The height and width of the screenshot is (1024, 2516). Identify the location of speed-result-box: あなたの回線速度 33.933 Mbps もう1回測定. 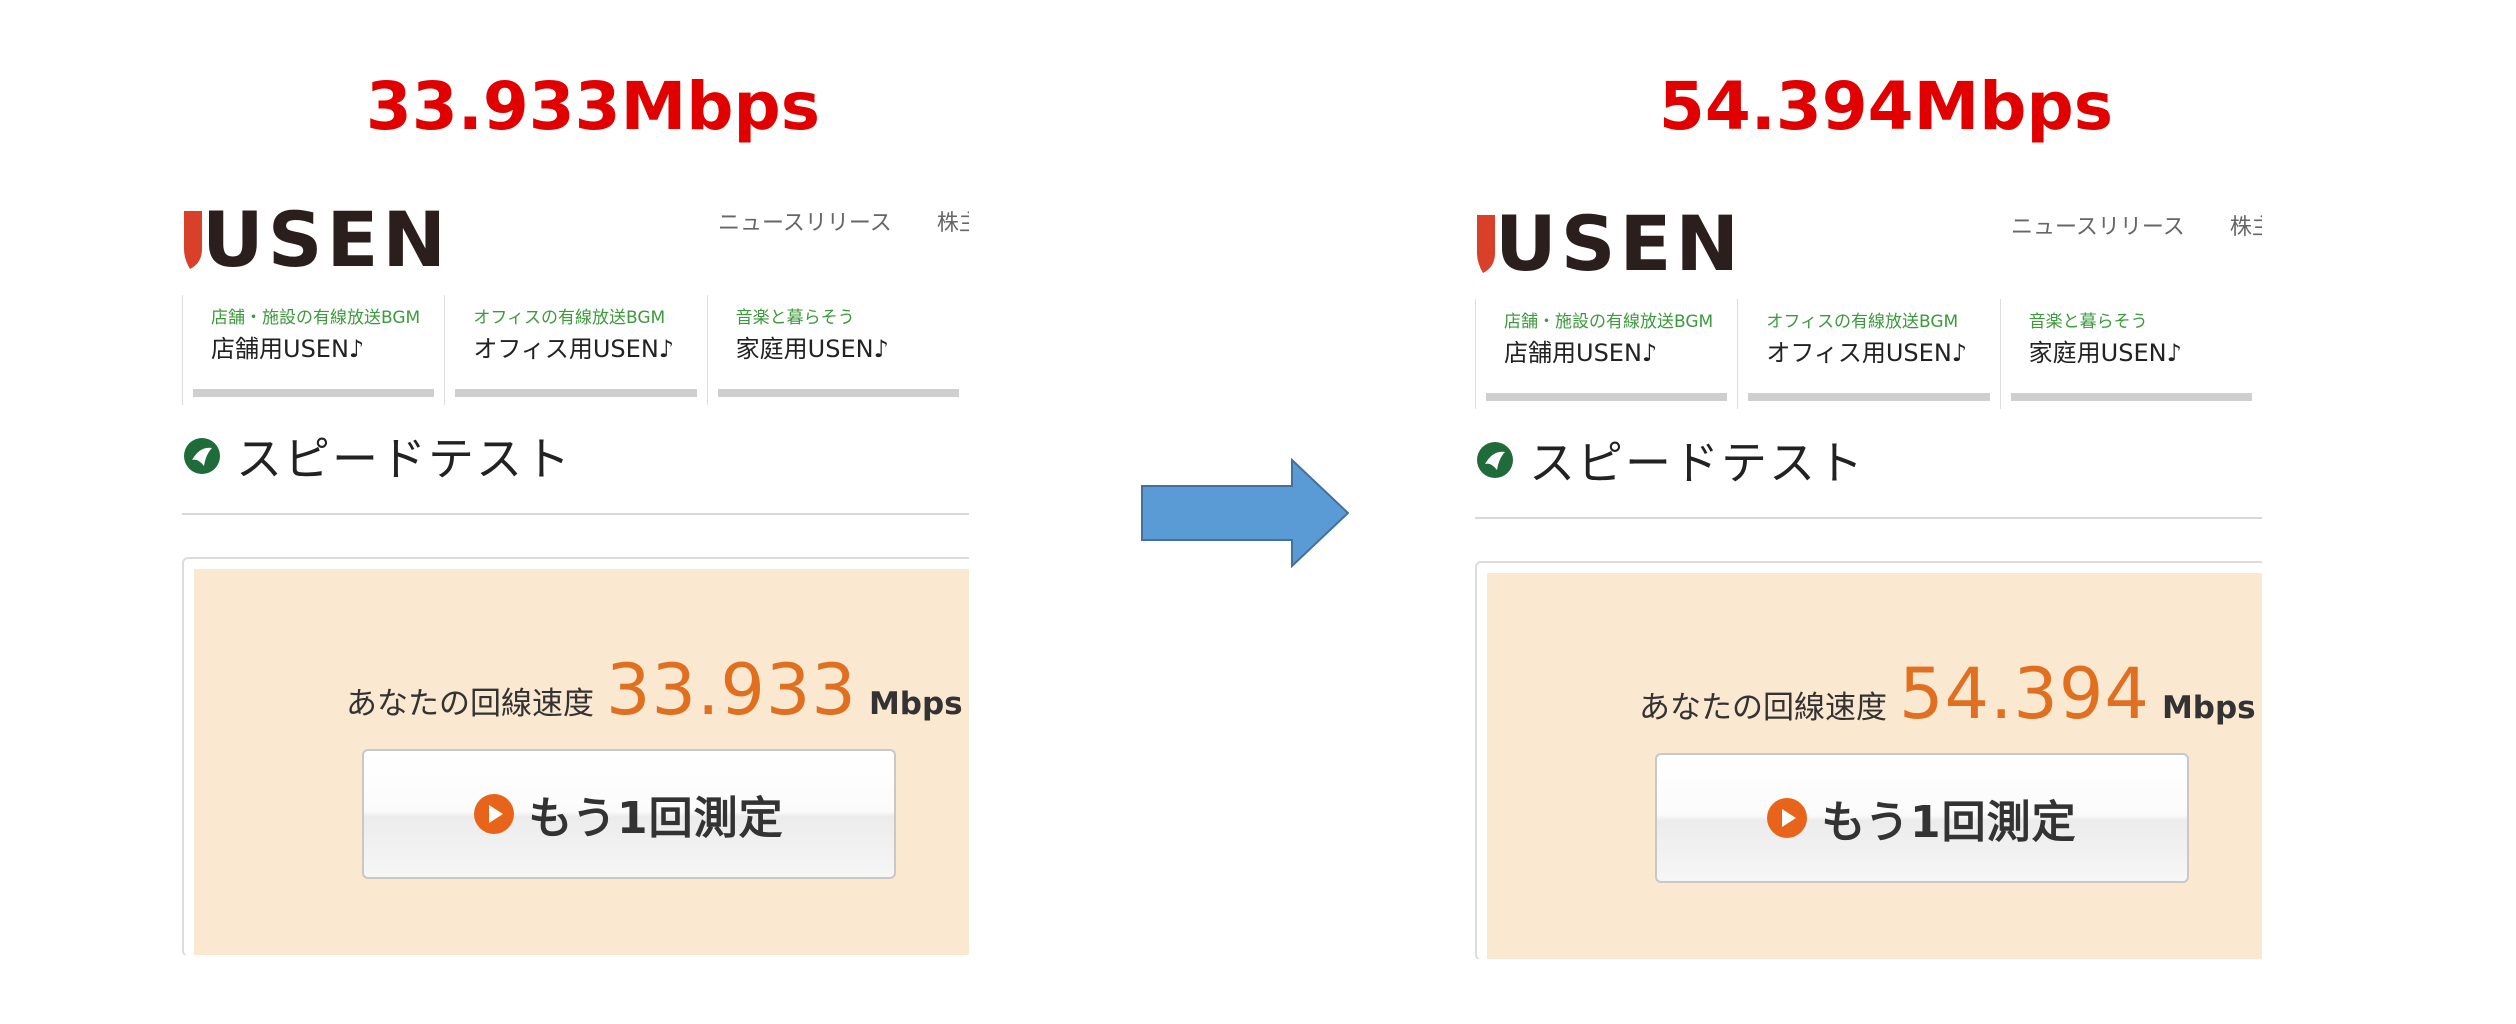
(575, 756).